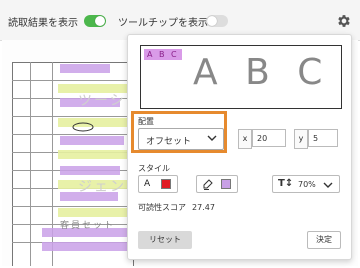 The image size is (360, 268). What do you see at coordinates (324, 240) in the screenshot?
I see `ok-button: 決定` at bounding box center [324, 240].